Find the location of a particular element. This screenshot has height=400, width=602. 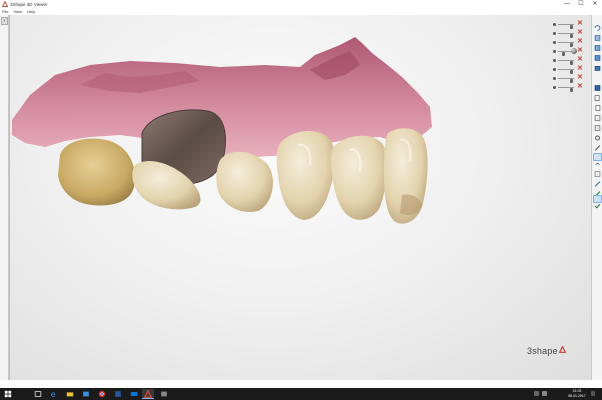

app-logo-icon is located at coordinates (5, 4).